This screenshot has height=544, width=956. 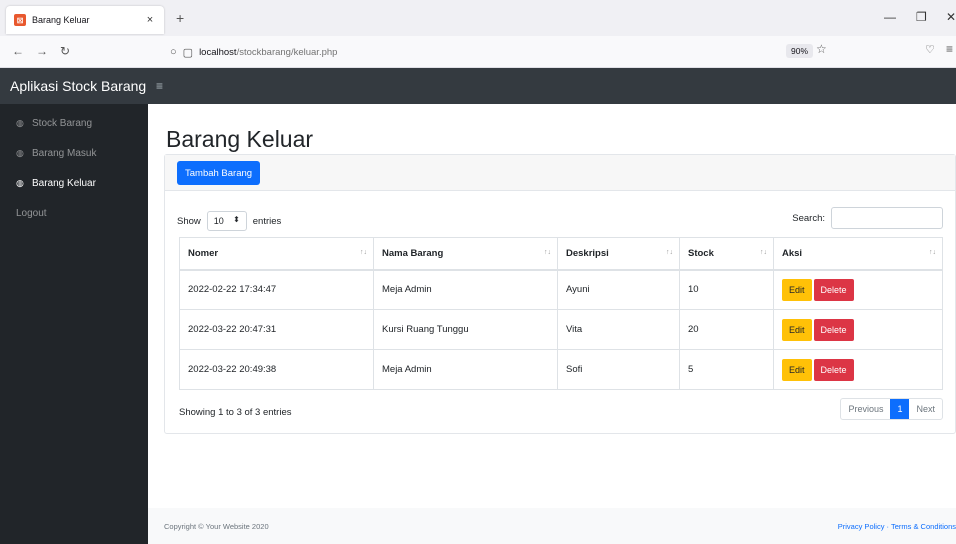 I want to click on hamburger-menu-icon: ≡, so click(x=949, y=49).